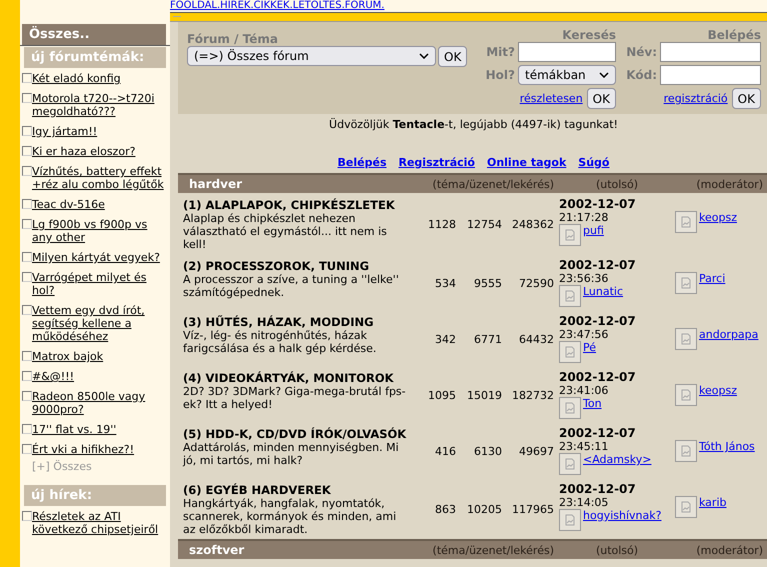 The height and width of the screenshot is (567, 767). I want to click on forum-title-link: (4) VIDEOKÁRTYÁK, MONITOROK, so click(297, 378).